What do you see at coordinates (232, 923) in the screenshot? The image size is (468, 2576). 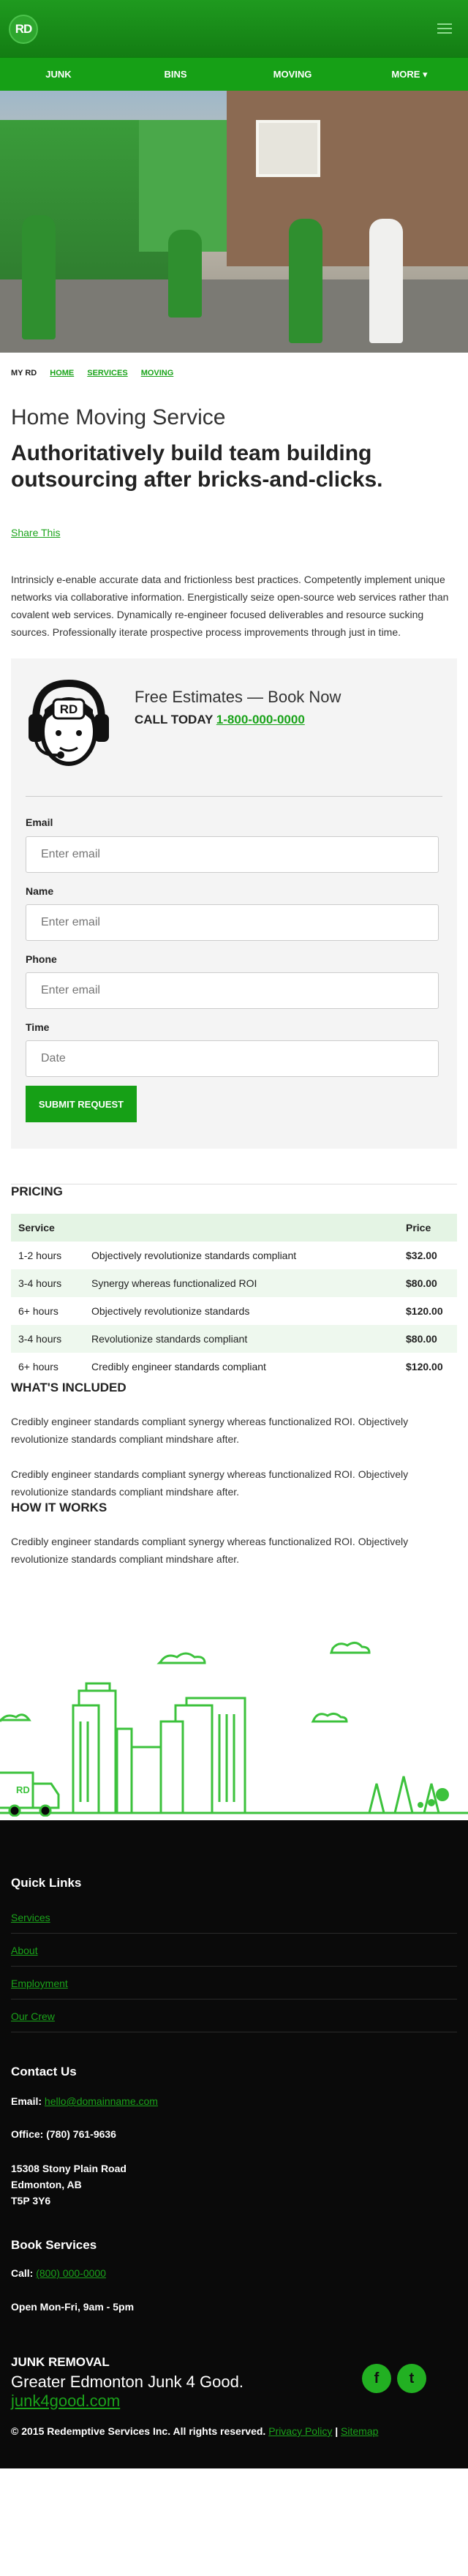 I see `name-field` at bounding box center [232, 923].